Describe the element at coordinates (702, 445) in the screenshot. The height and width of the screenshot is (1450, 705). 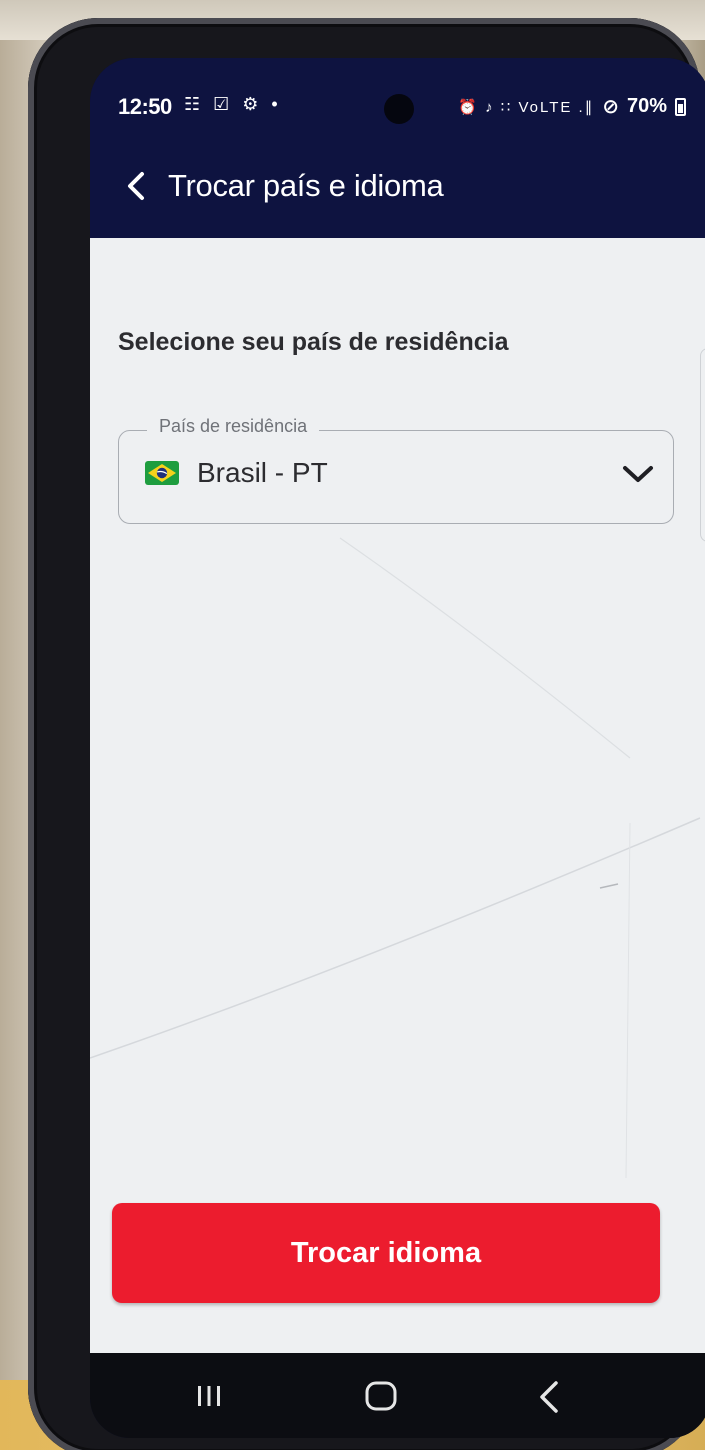
I see `scroll-indicator` at that location.